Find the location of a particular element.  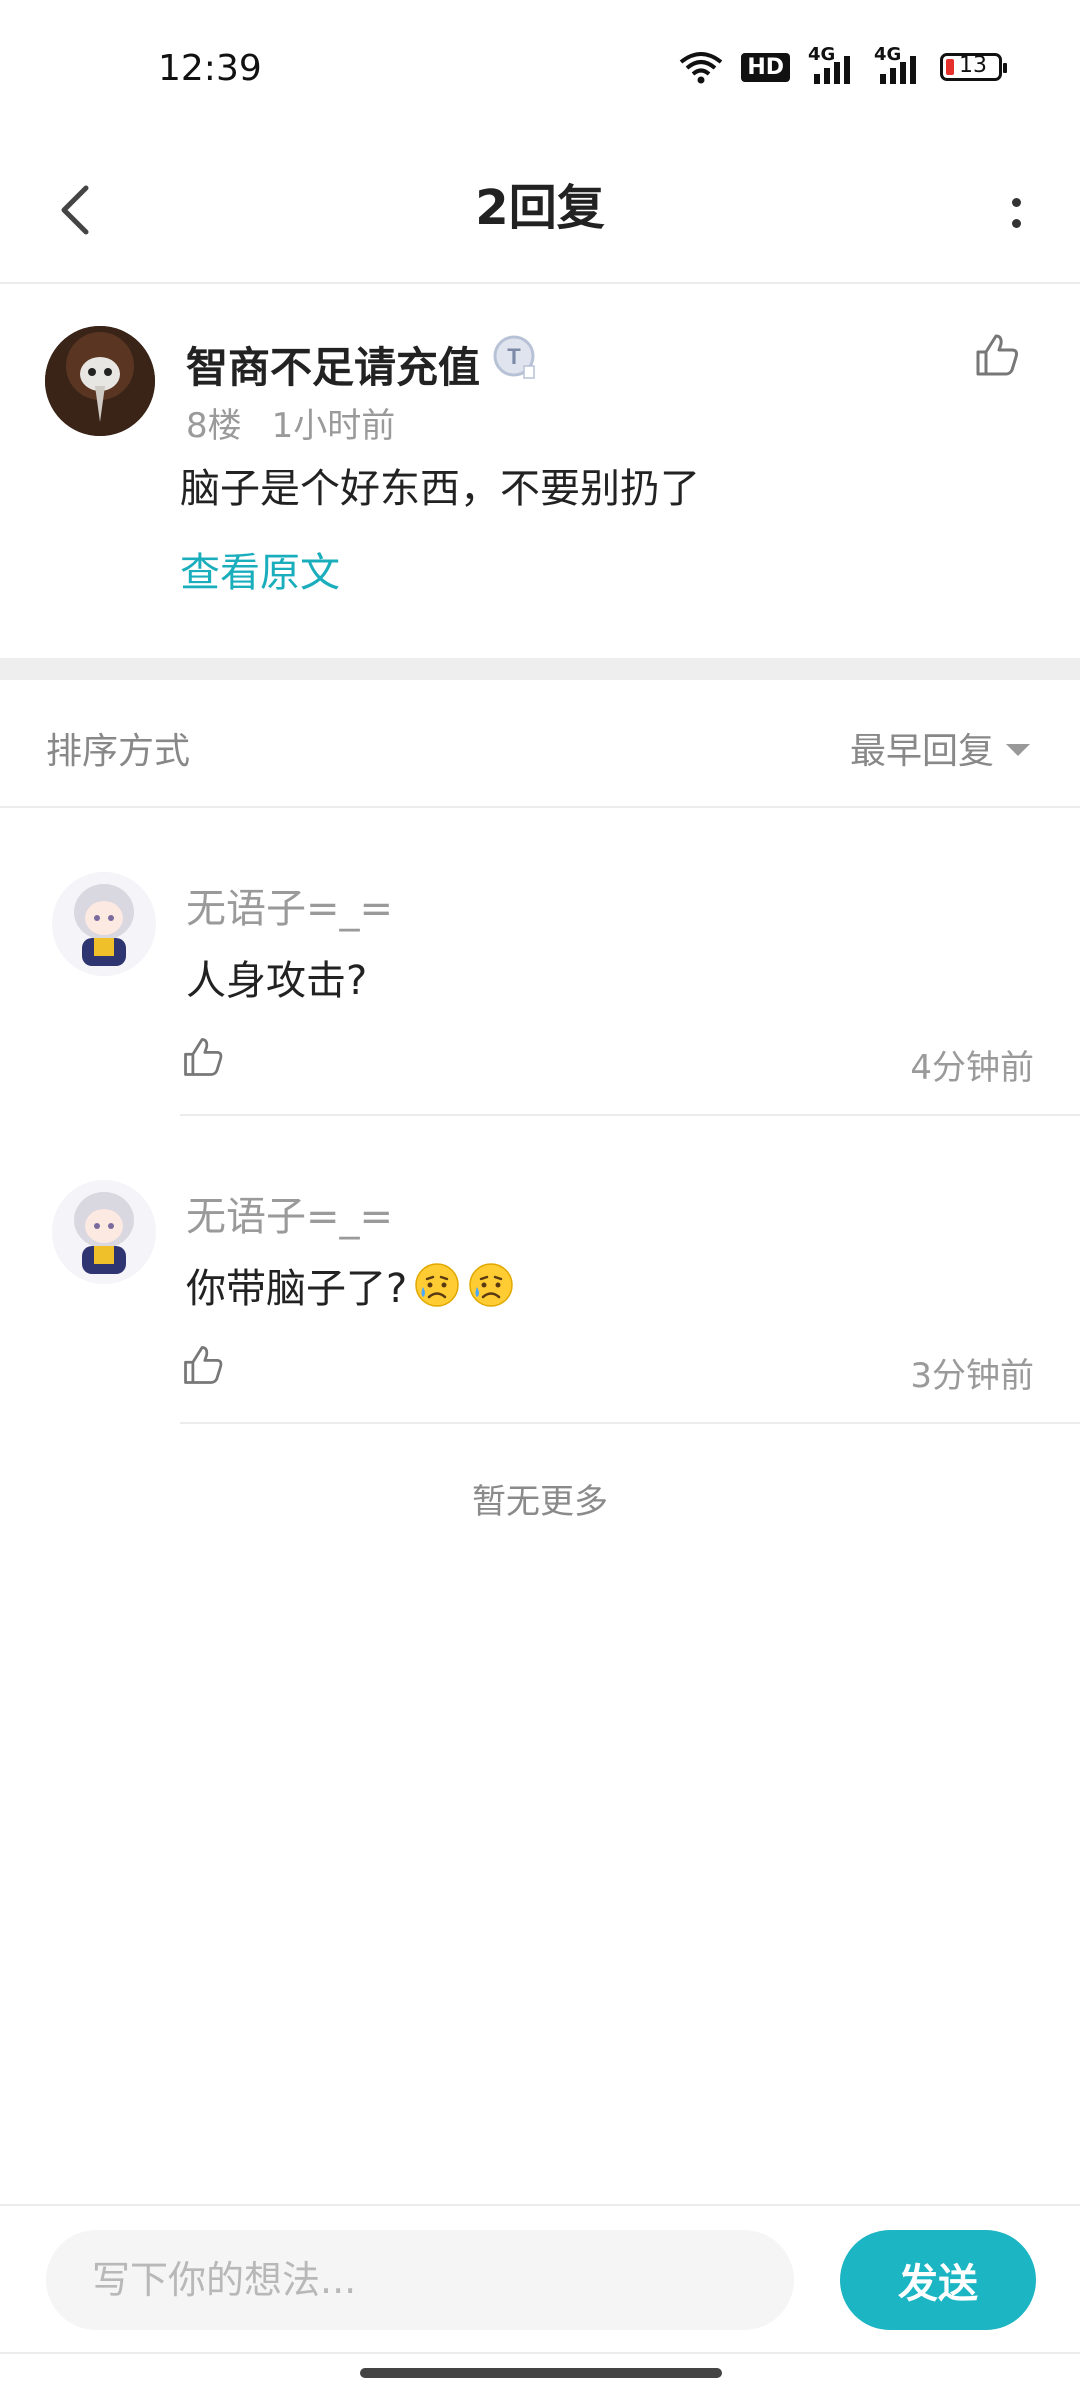

header: 2回复 is located at coordinates (540, 212).